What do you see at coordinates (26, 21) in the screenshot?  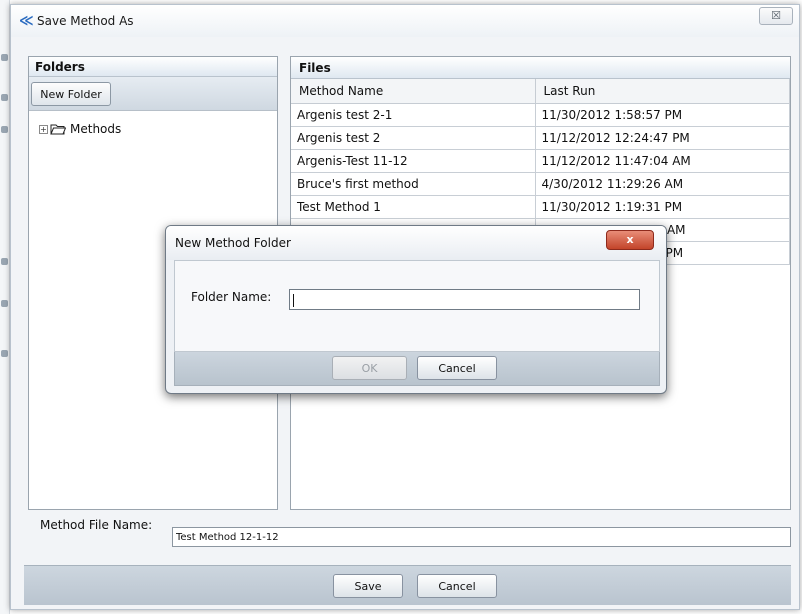 I see `app-logo-icon: ≪` at bounding box center [26, 21].